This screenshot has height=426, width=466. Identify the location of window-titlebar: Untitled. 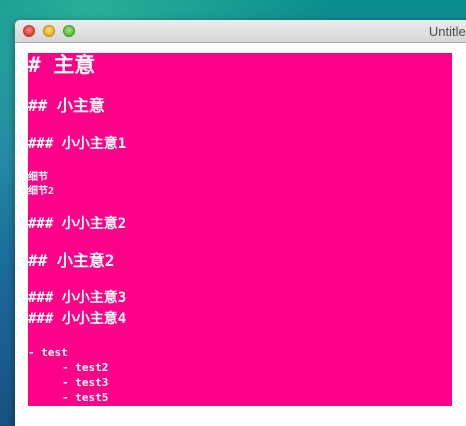
(240, 31).